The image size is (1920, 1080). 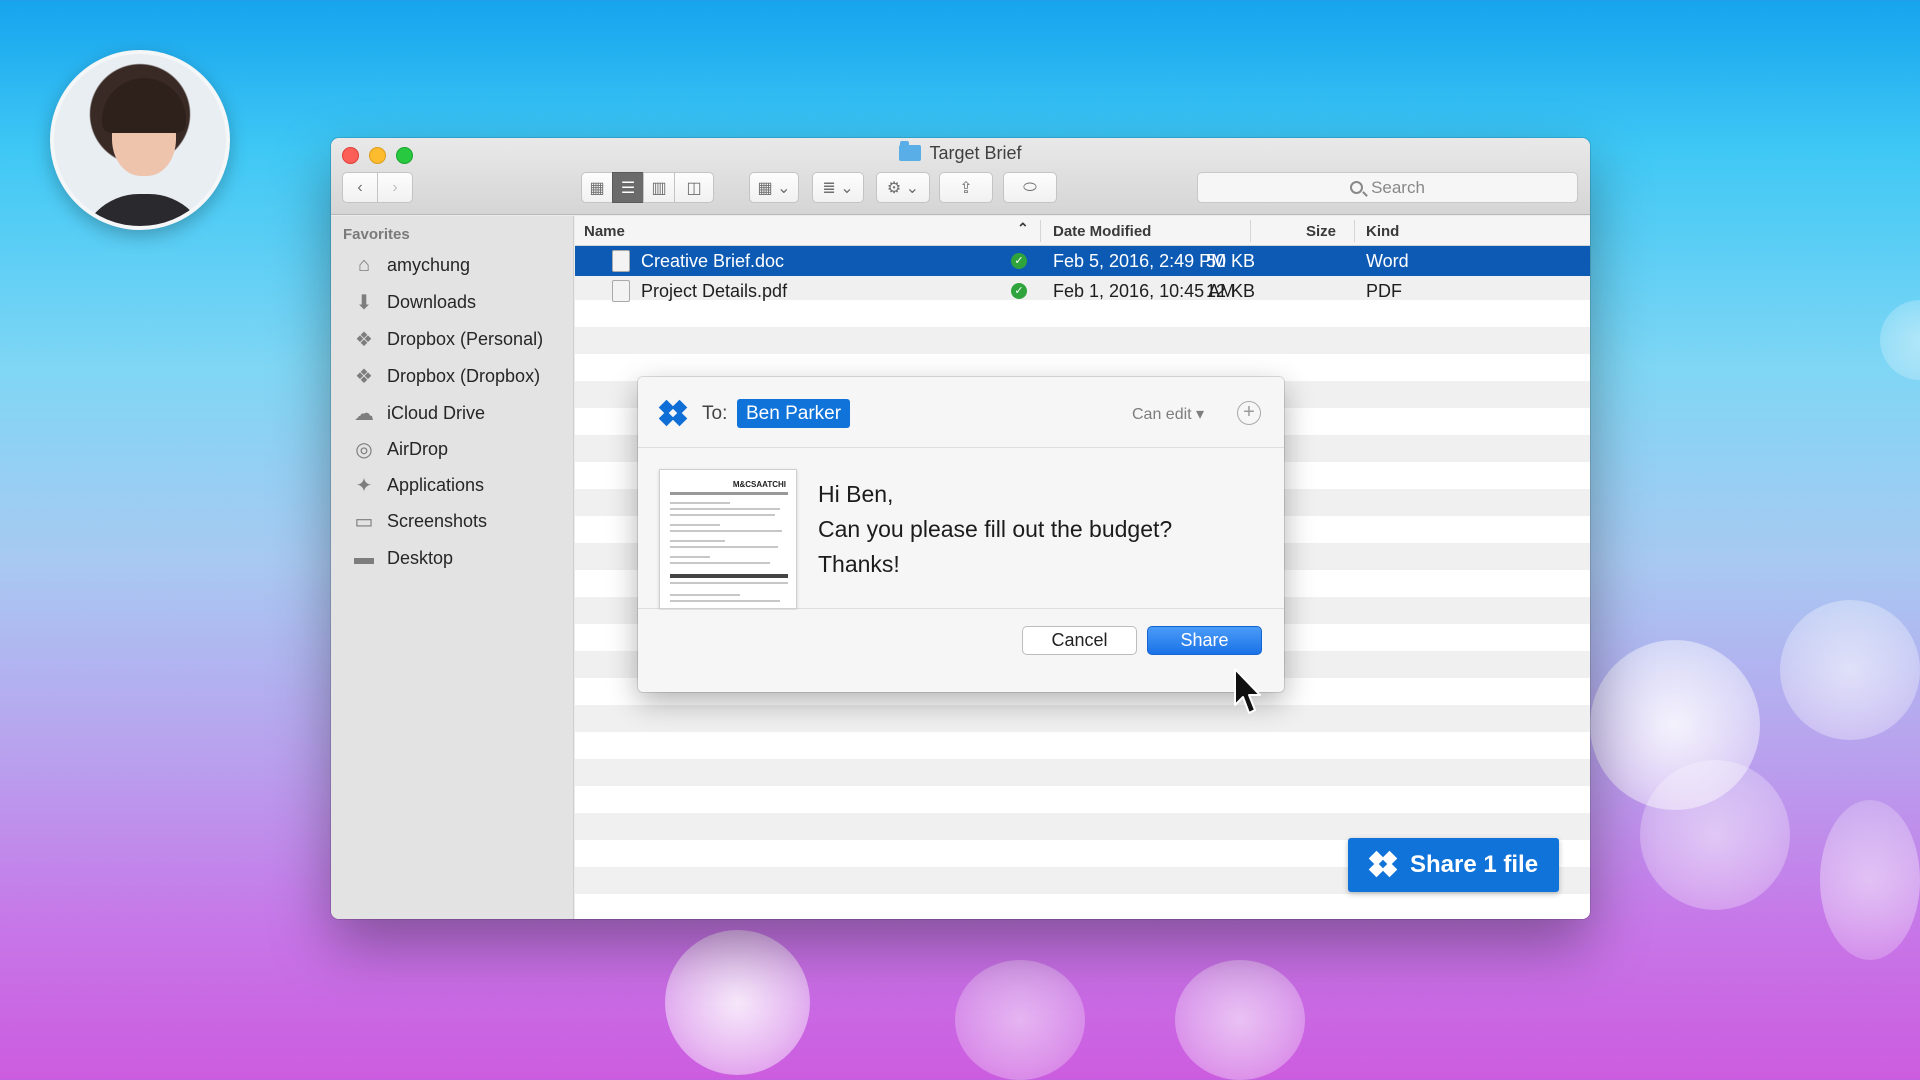 What do you see at coordinates (432, 301) in the screenshot?
I see `sidebar-item-label: Downloads` at bounding box center [432, 301].